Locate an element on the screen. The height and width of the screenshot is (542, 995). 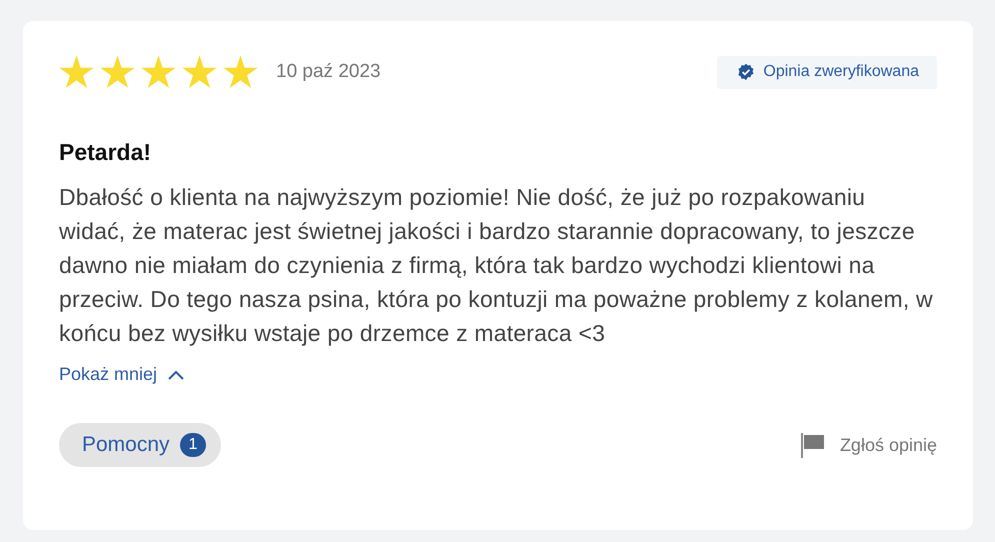
chevron-icon is located at coordinates (176, 374).